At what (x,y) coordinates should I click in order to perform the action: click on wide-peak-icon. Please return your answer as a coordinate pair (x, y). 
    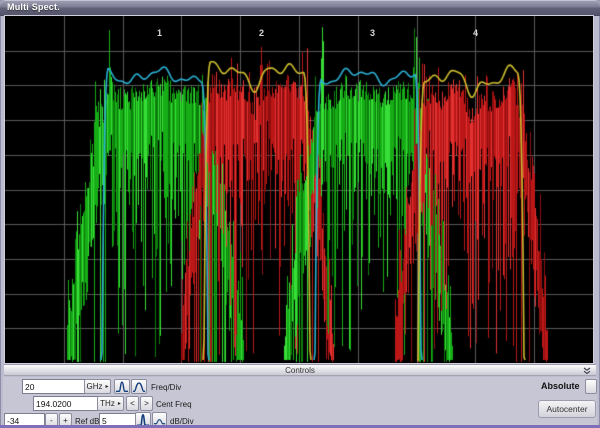
    Looking at the image, I should click on (139, 386).